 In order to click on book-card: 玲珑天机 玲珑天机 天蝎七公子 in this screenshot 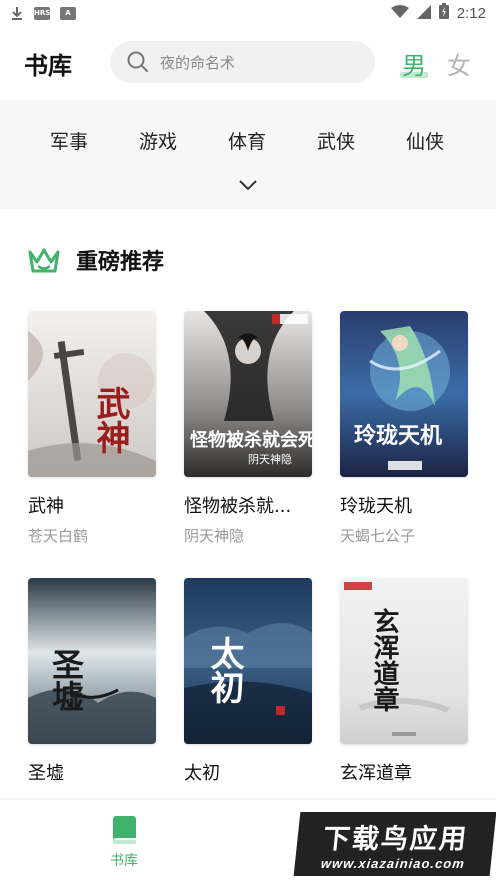, I will do `click(404, 428)`.